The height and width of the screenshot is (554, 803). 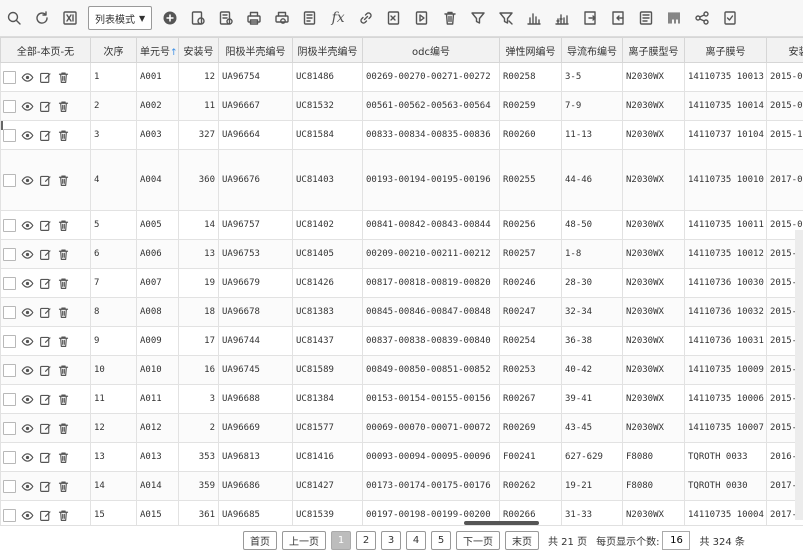 What do you see at coordinates (42, 18) in the screenshot?
I see `refresh-icon` at bounding box center [42, 18].